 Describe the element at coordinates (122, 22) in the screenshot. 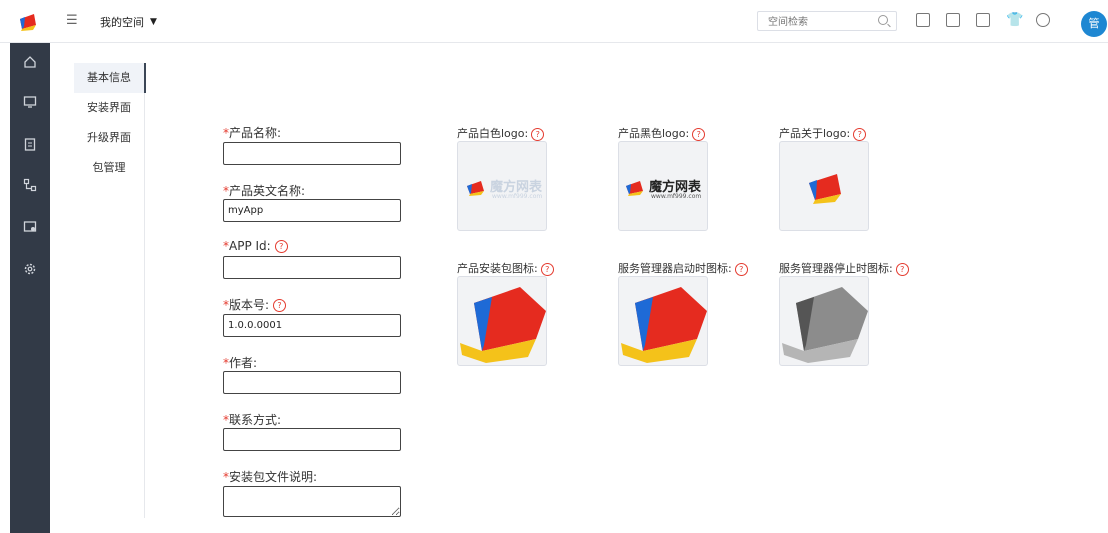

I see `space-label: 我的空间` at that location.